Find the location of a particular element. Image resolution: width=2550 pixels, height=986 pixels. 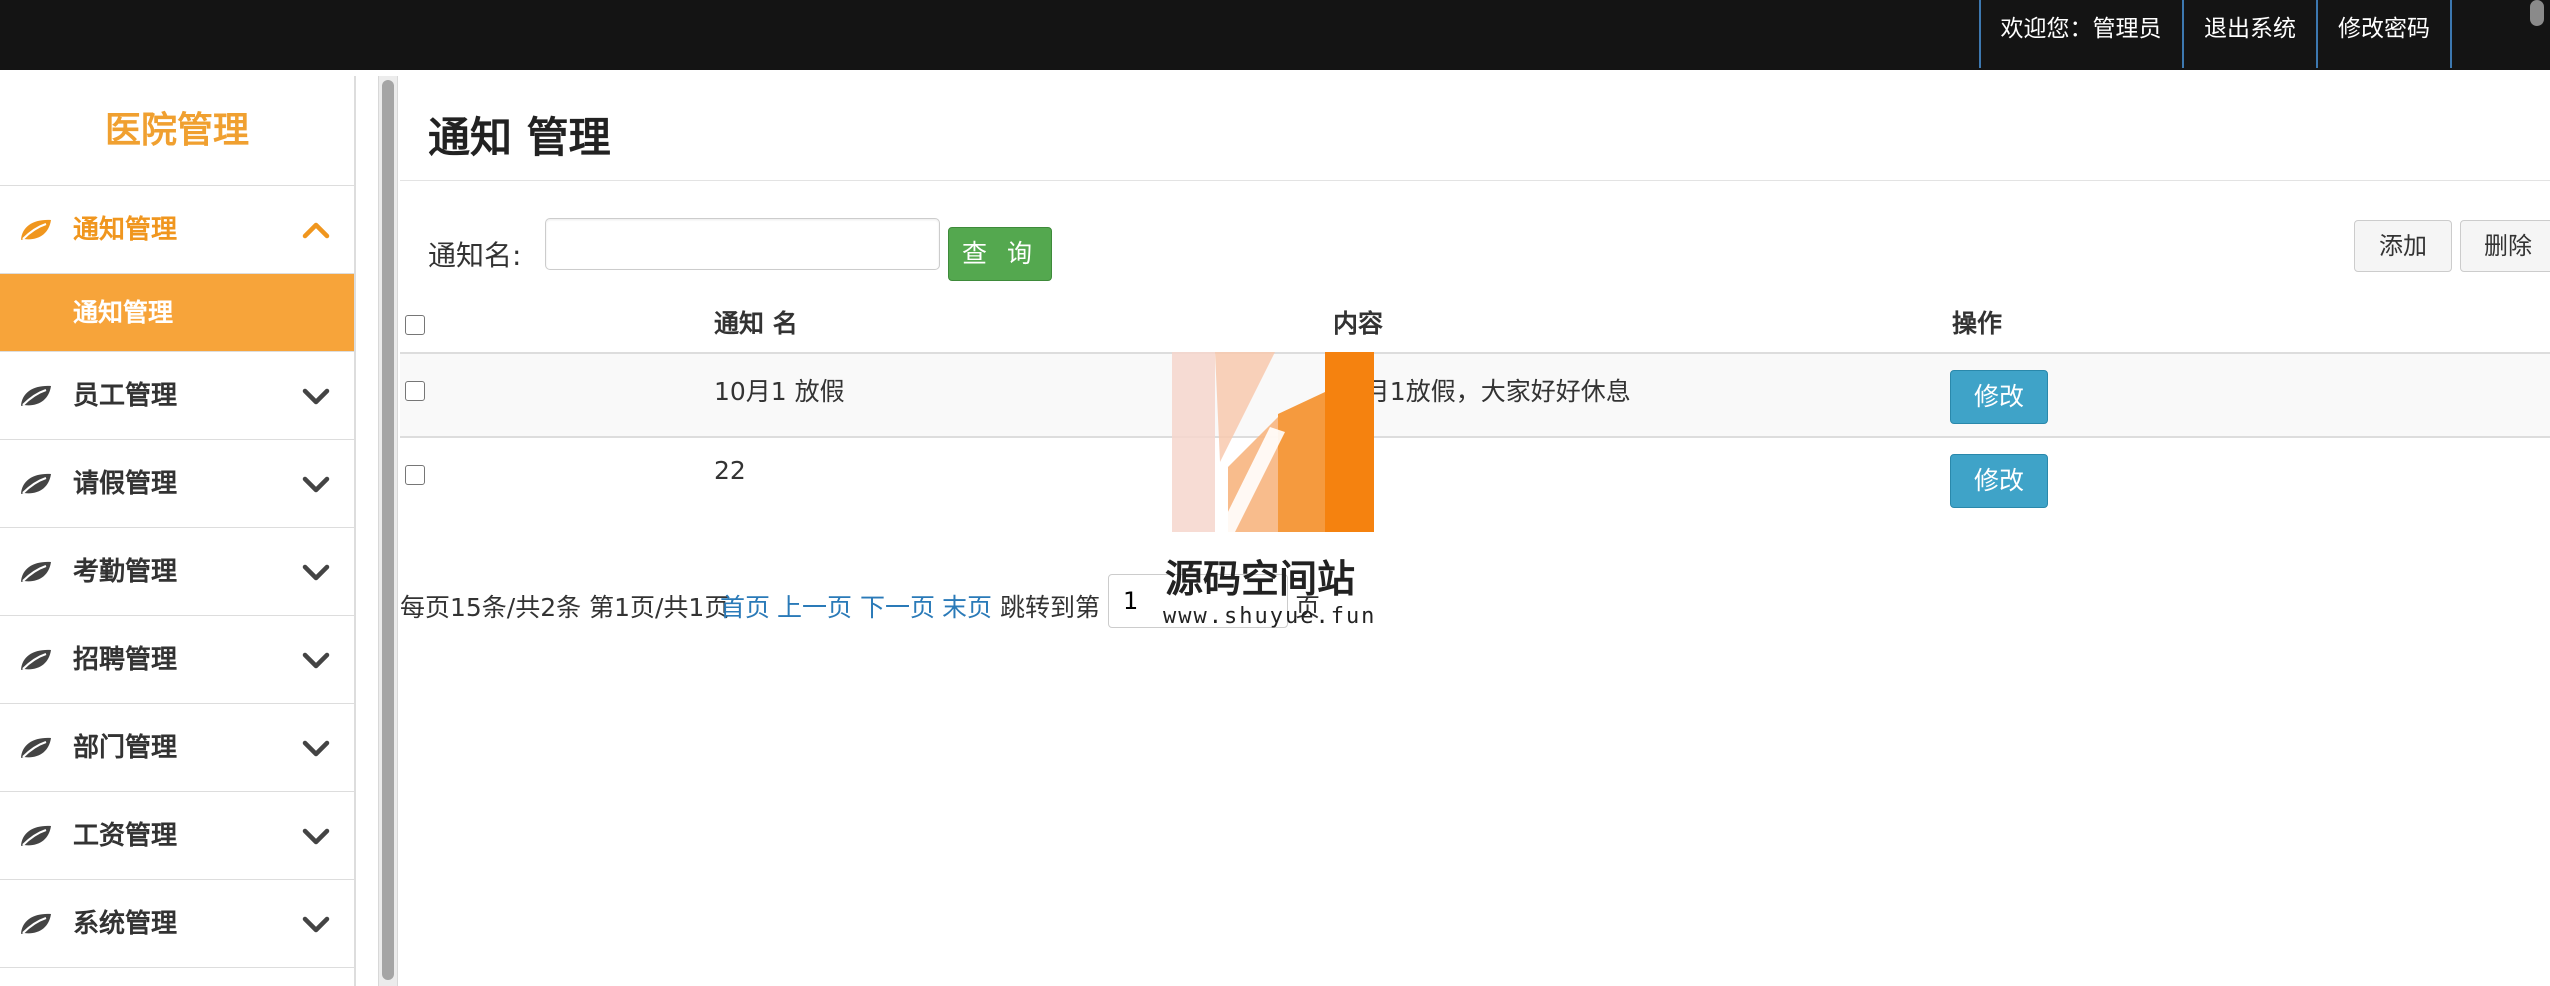

watermark-name: 源码空间站 is located at coordinates (1260, 579).